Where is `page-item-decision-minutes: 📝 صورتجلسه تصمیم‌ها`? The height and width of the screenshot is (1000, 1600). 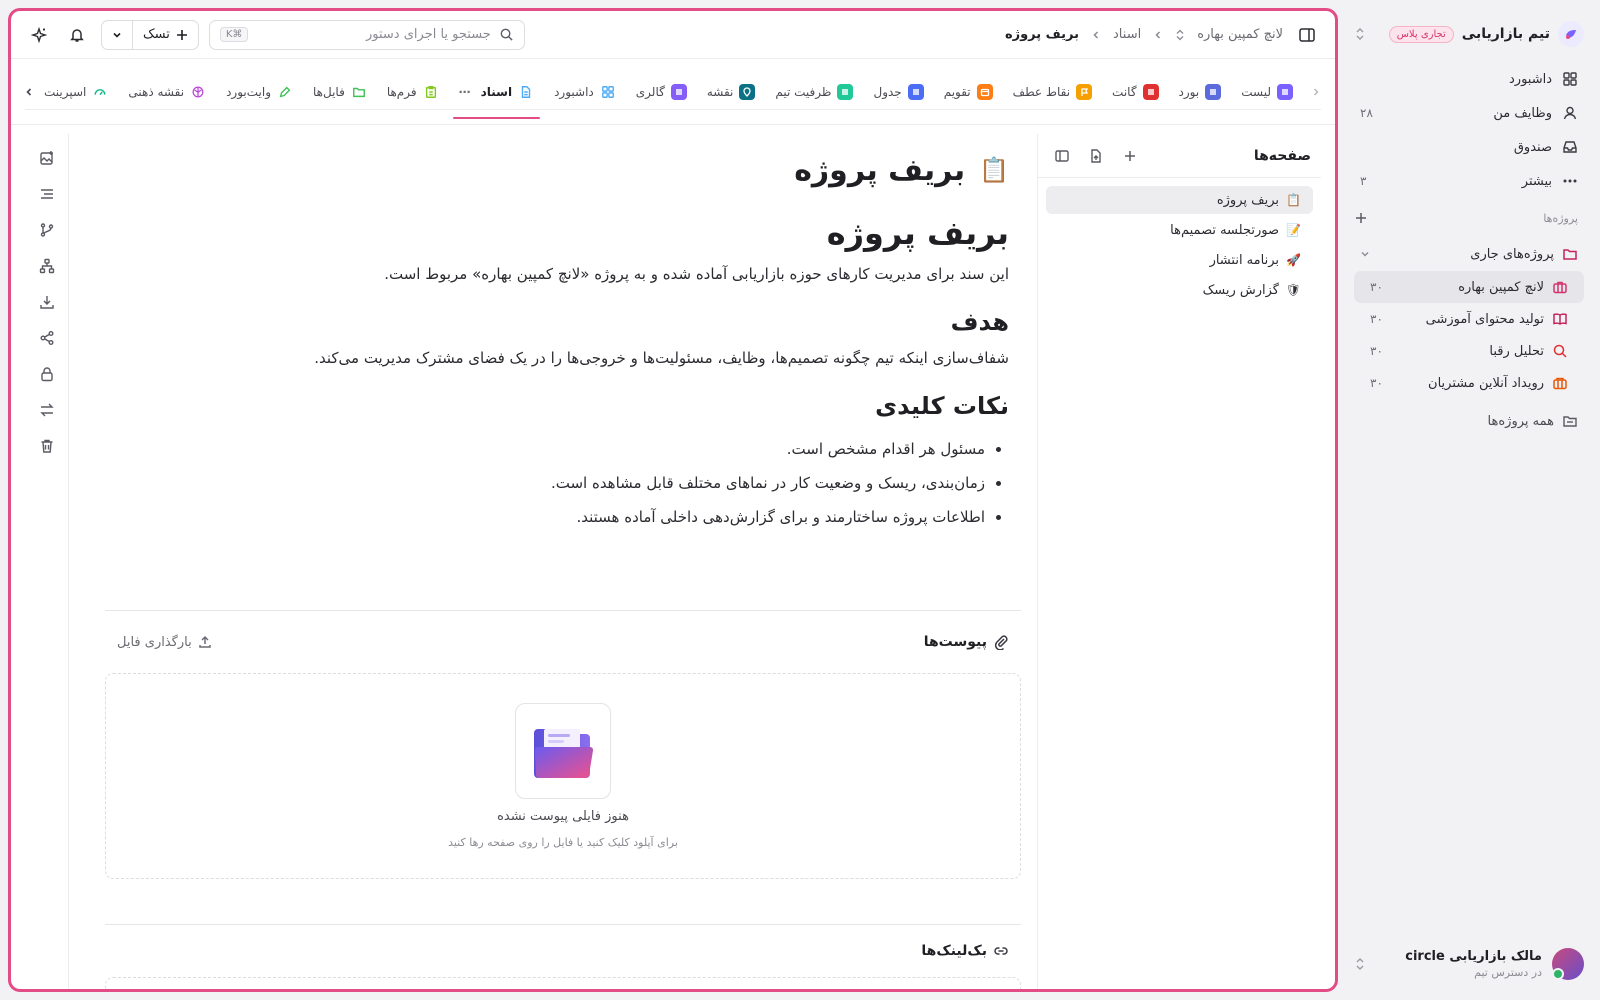 page-item-decision-minutes: 📝 صورتجلسه تصمیم‌ها is located at coordinates (1179, 230).